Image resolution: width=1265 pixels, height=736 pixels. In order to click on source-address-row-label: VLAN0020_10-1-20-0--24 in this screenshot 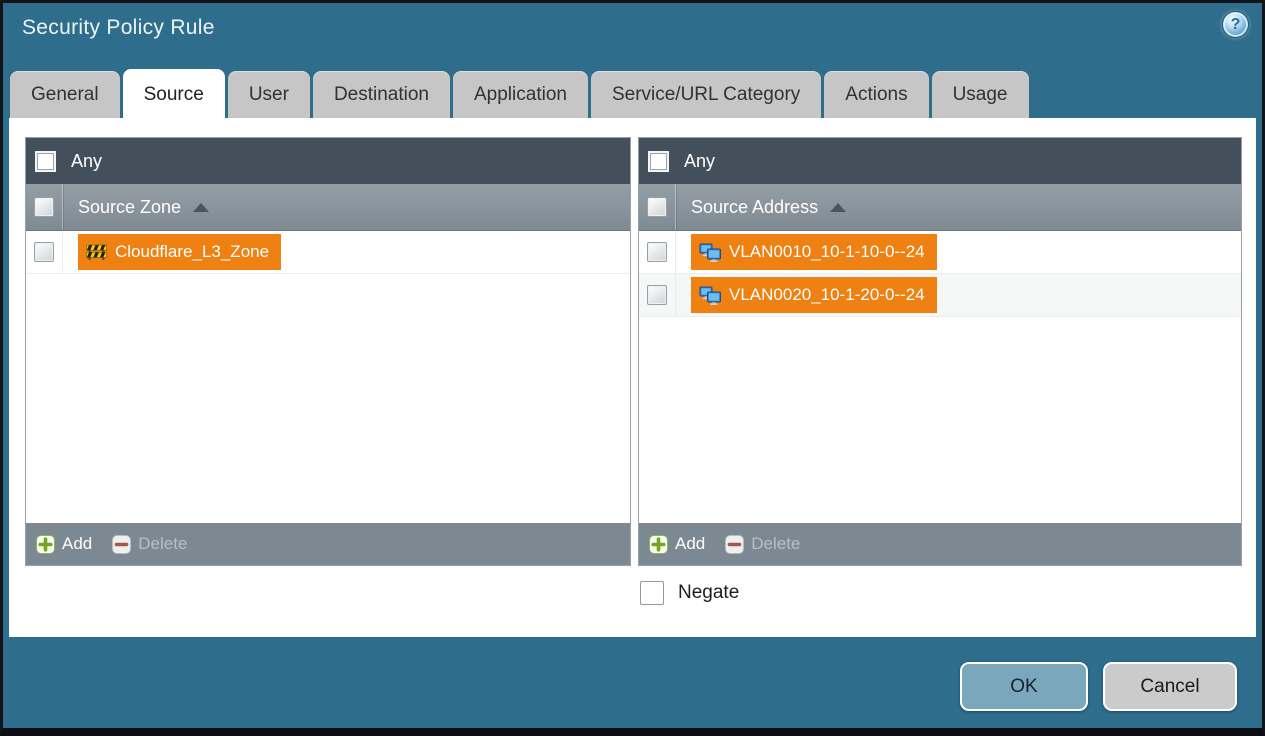, I will do `click(827, 294)`.